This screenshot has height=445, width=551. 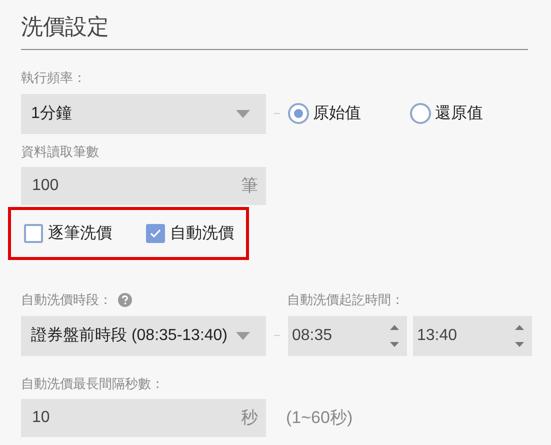 I want to click on section-title: 洗價設定, so click(x=65, y=26).